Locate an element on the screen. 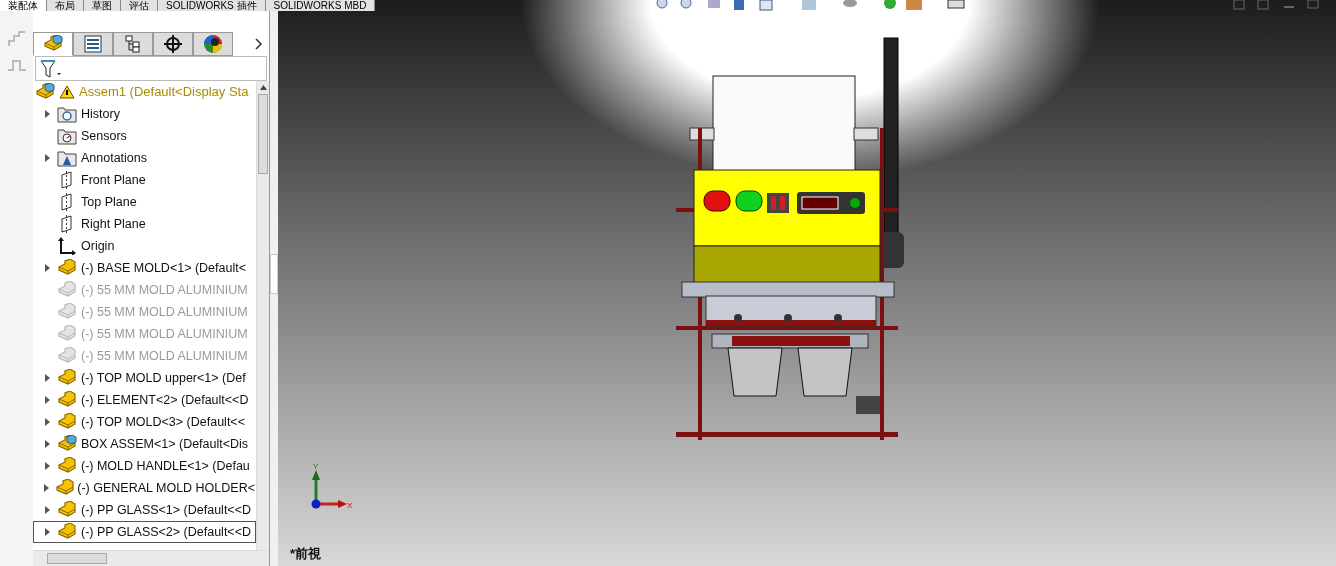  hierarchy-icon is located at coordinates (133, 44).